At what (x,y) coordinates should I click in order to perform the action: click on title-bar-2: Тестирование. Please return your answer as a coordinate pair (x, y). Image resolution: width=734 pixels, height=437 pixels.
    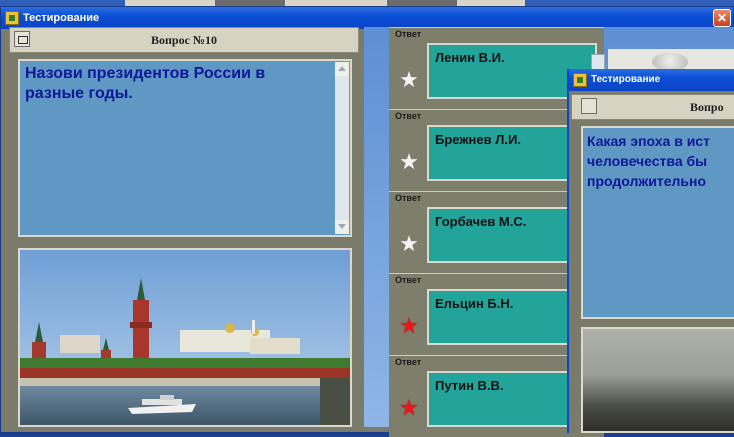
    Looking at the image, I should click on (651, 80).